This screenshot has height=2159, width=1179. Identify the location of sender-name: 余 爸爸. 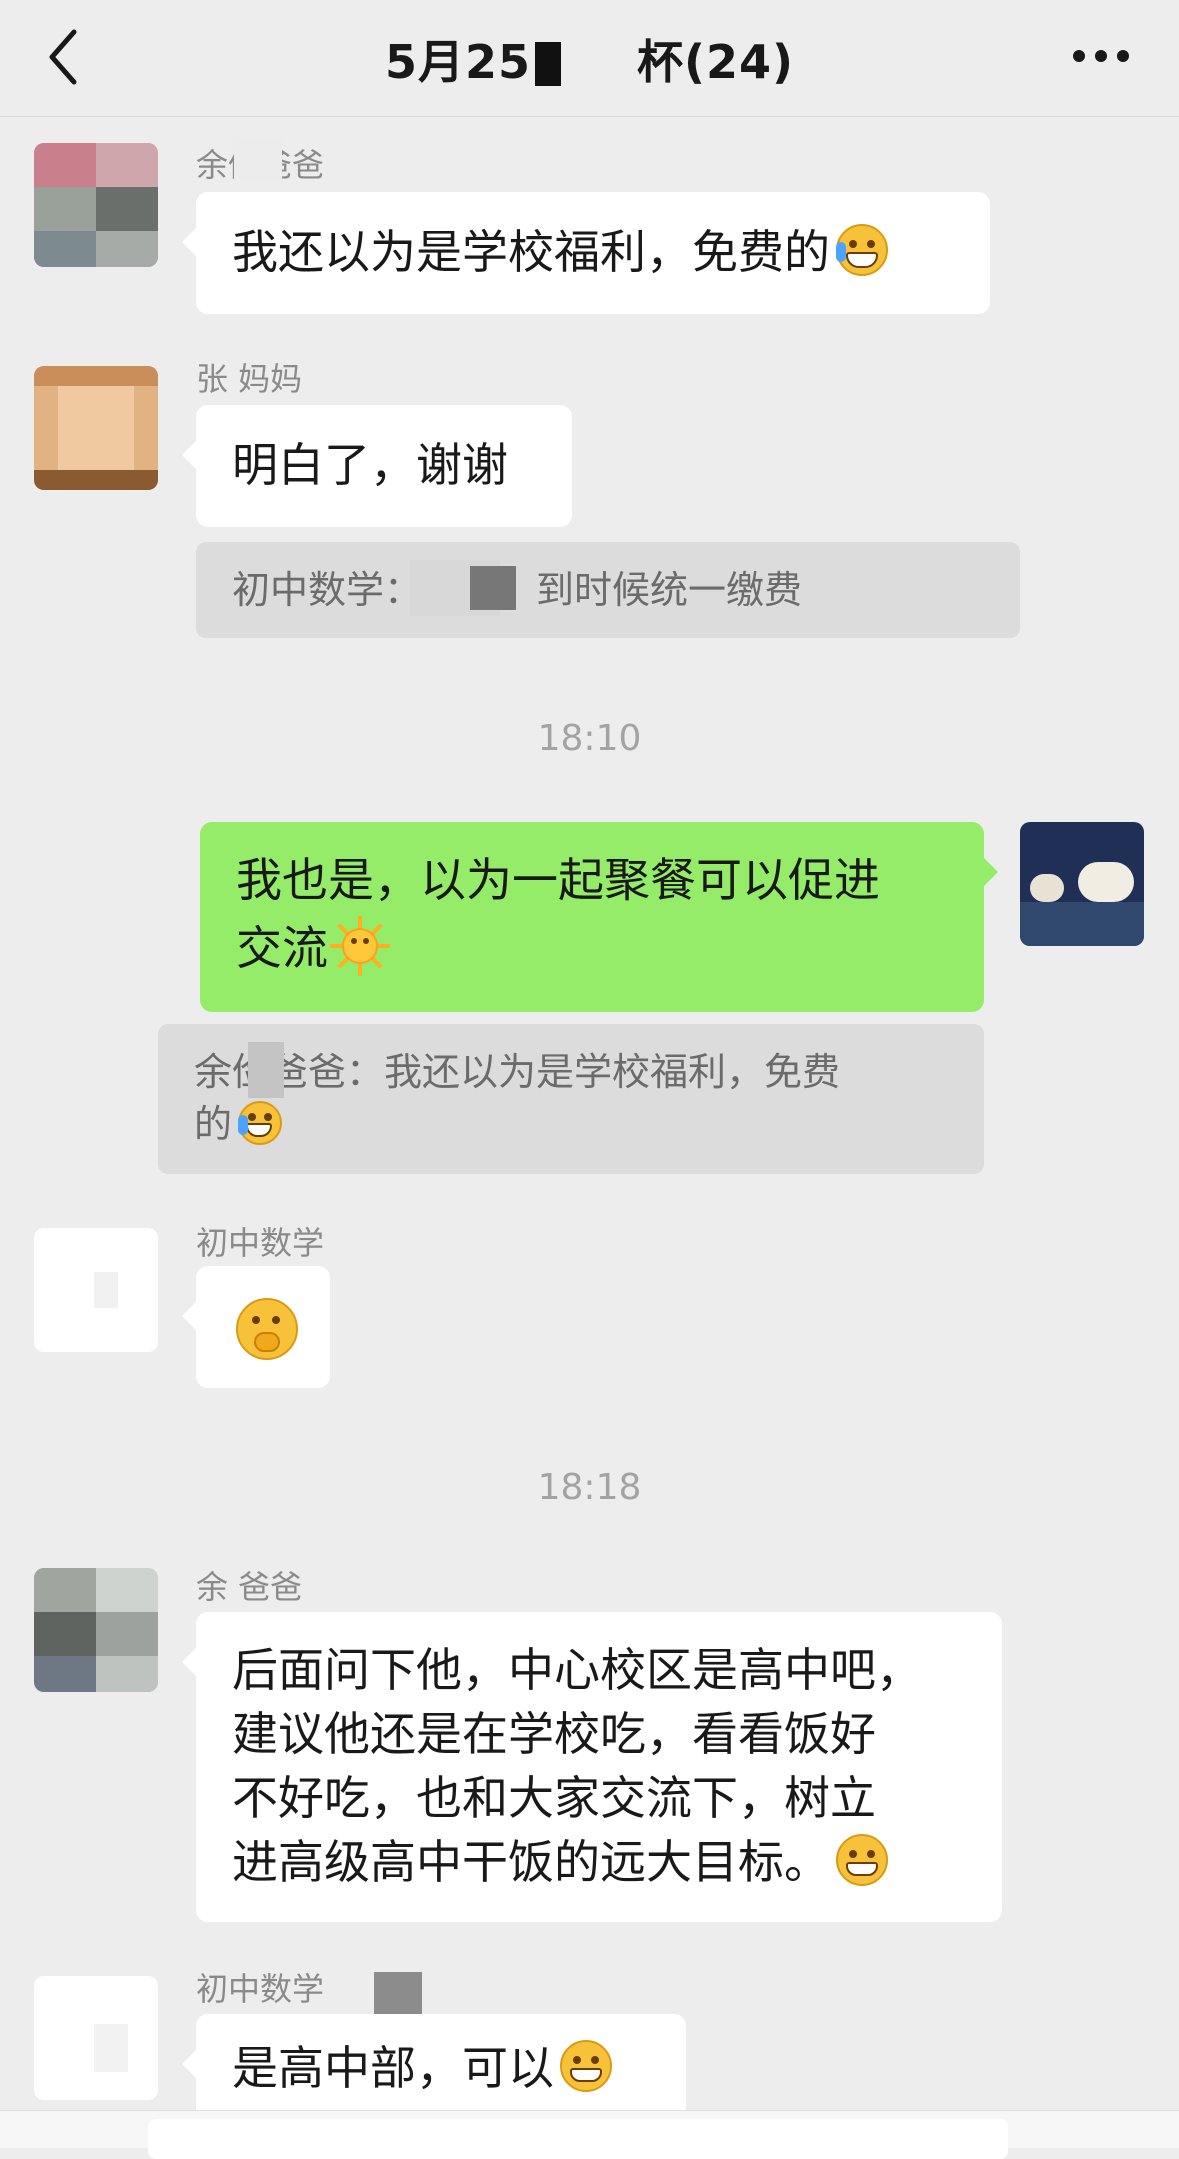
(249, 1587).